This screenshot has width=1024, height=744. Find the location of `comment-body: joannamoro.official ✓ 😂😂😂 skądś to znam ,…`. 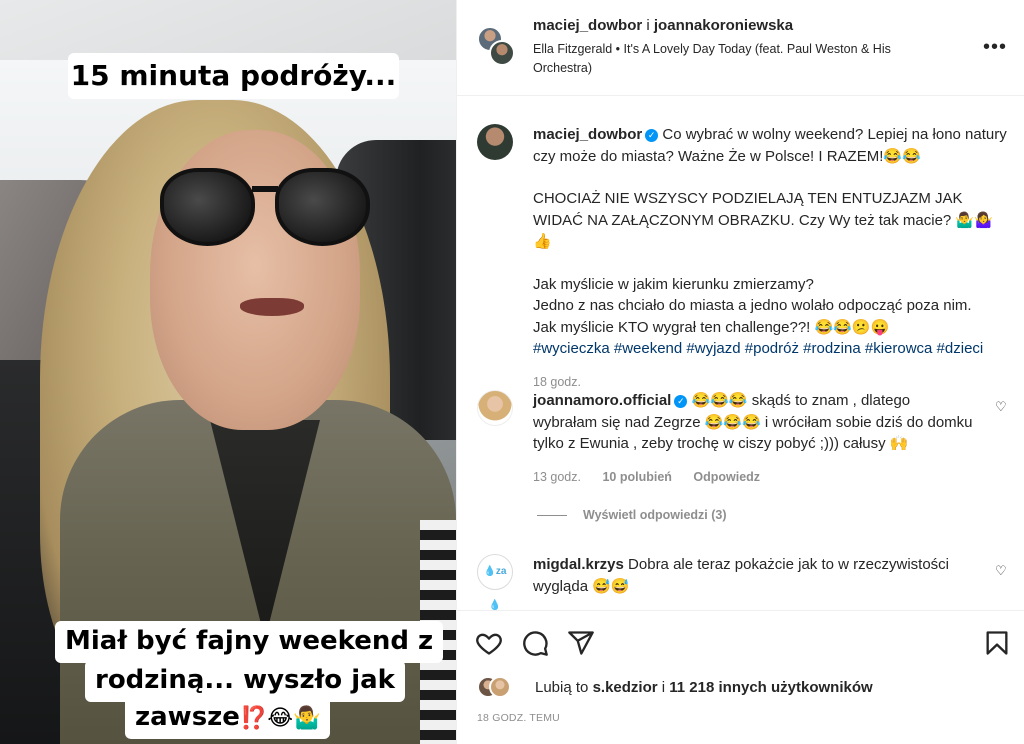

comment-body: joannamoro.official ✓ 😂😂😂 skądś to znam ,… is located at coordinates (753, 439).